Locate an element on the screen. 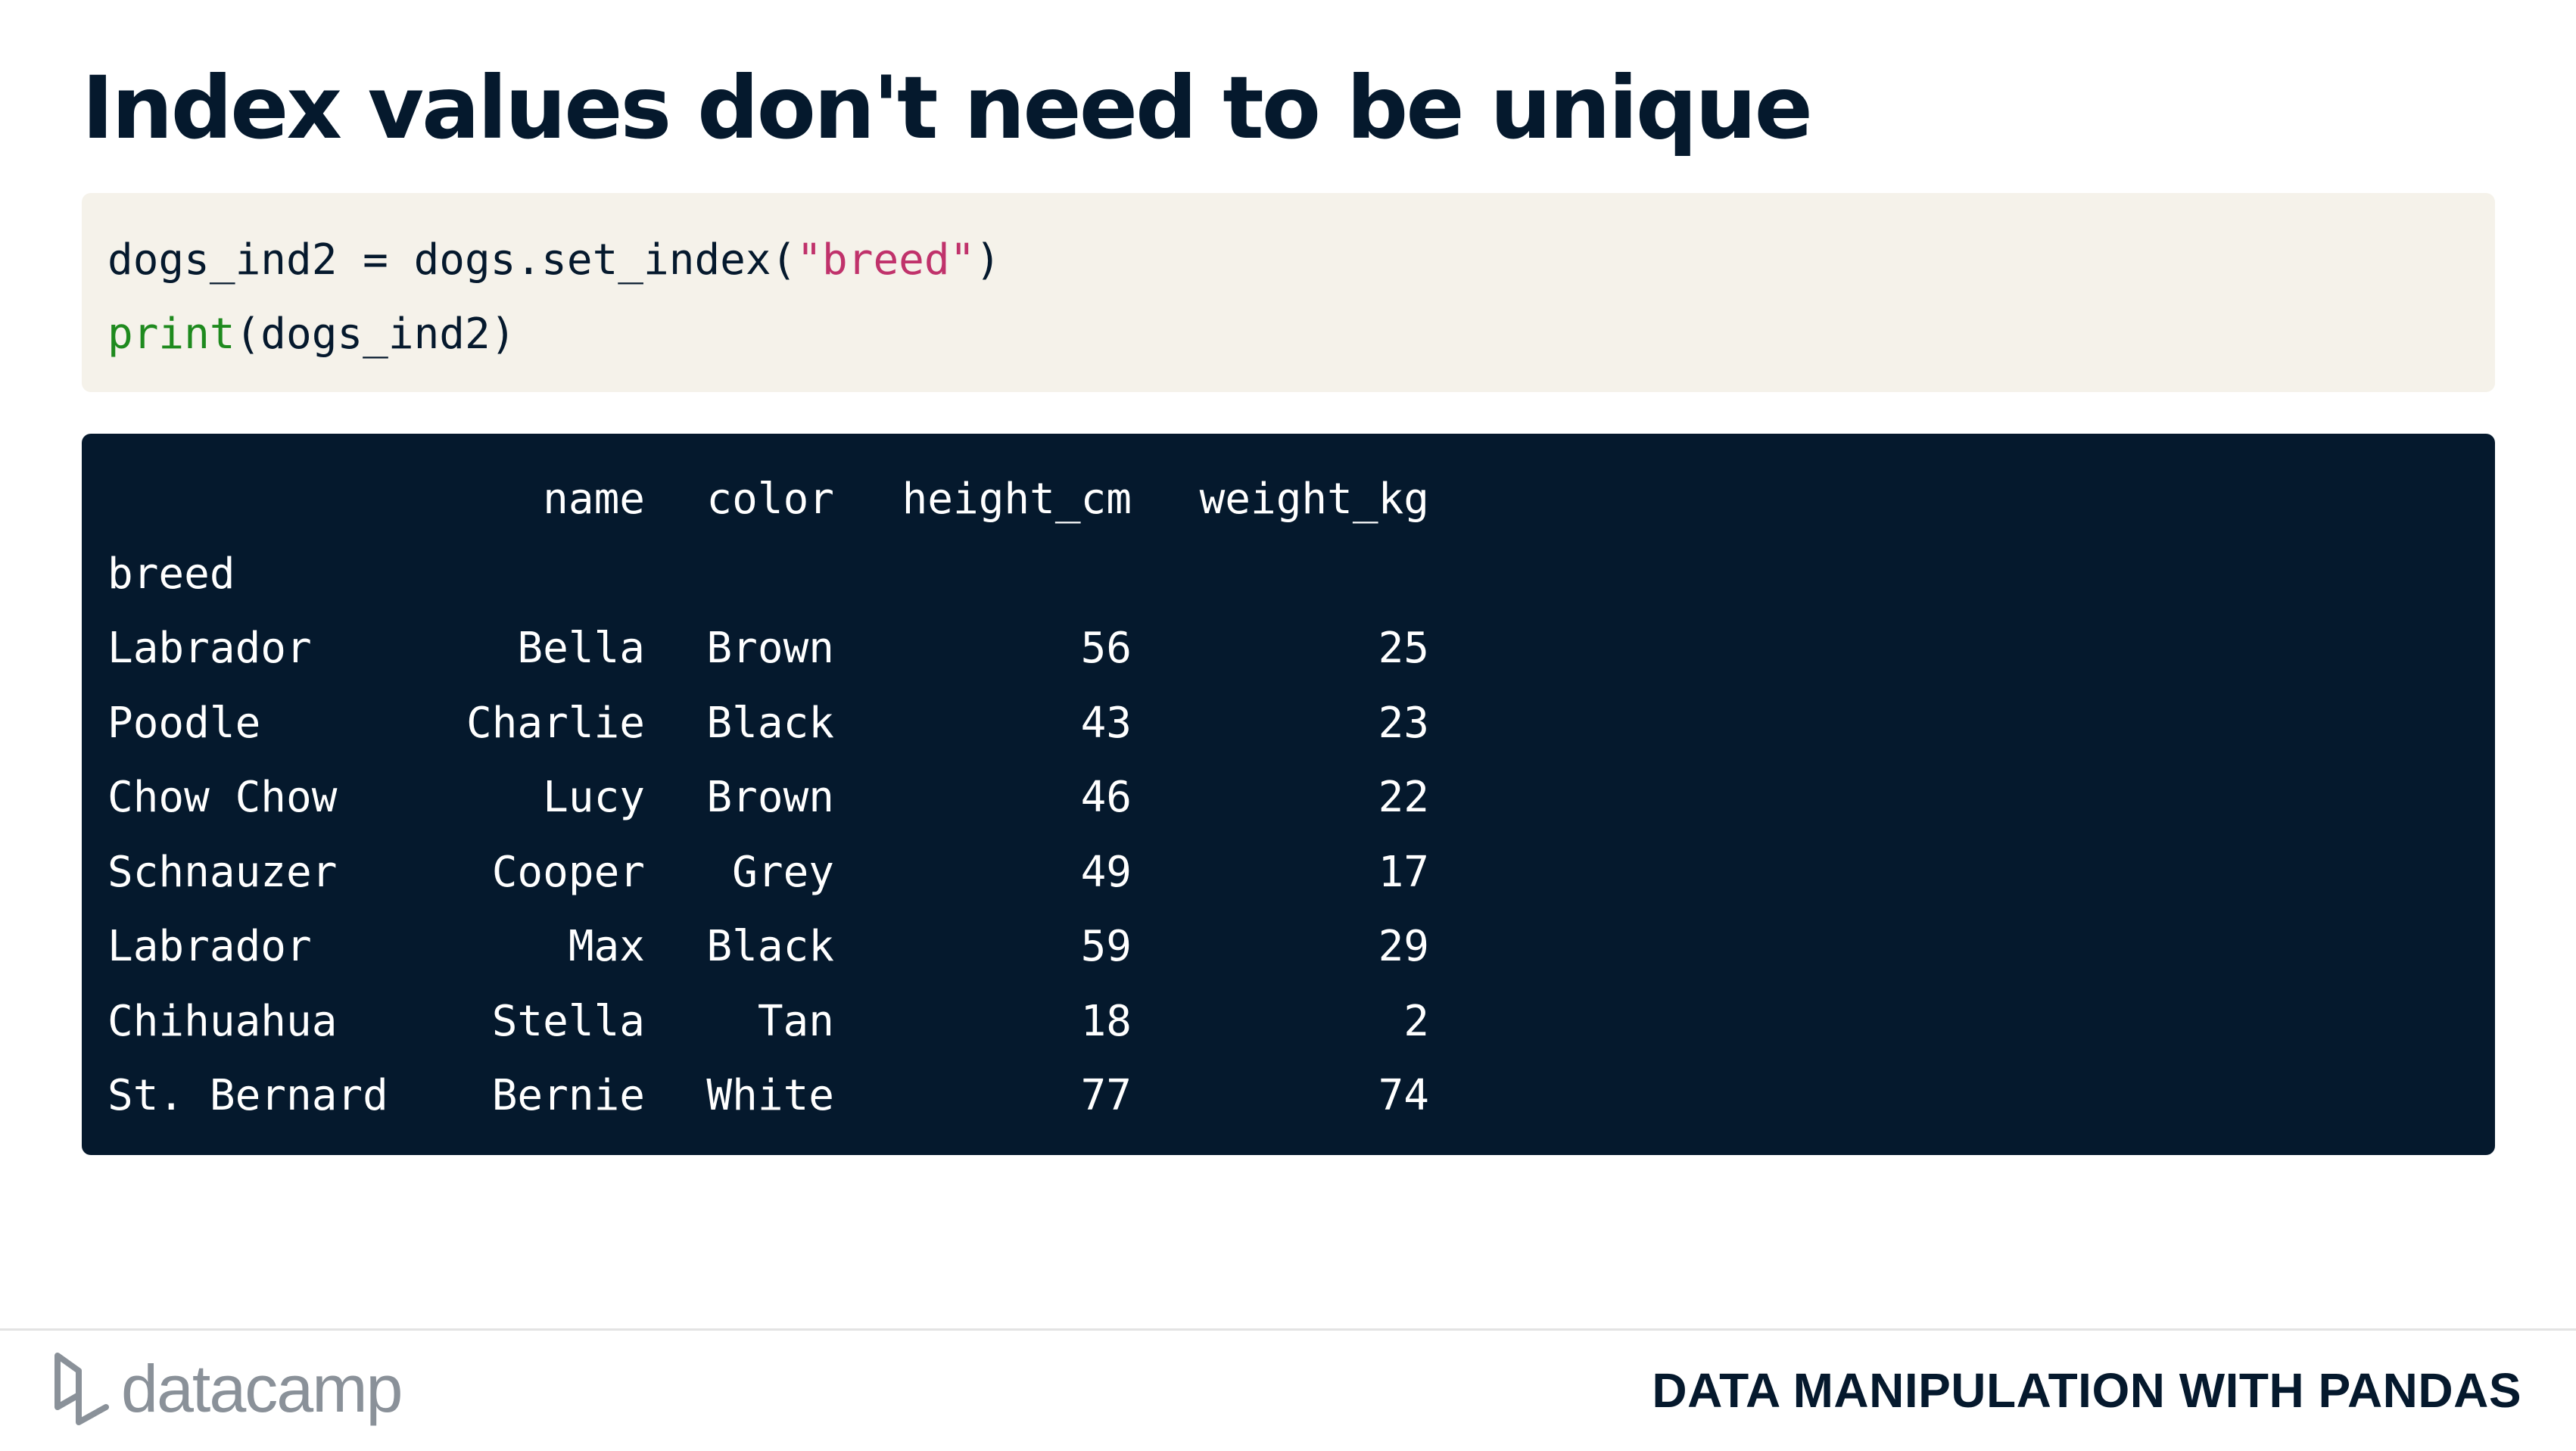 The height and width of the screenshot is (1451, 2576). table-row: Labrador Max Black 59 29 is located at coordinates (768, 947).